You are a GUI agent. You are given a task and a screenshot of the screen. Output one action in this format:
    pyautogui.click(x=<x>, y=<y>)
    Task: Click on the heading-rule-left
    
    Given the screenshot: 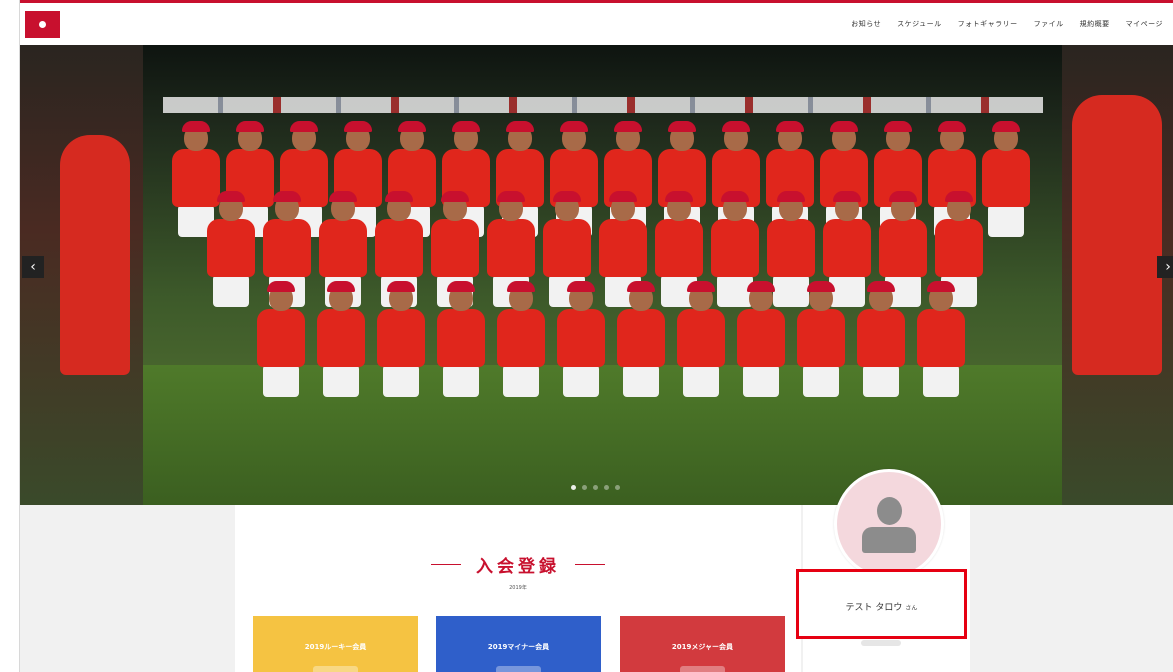 What is the action you would take?
    pyautogui.click(x=445, y=564)
    